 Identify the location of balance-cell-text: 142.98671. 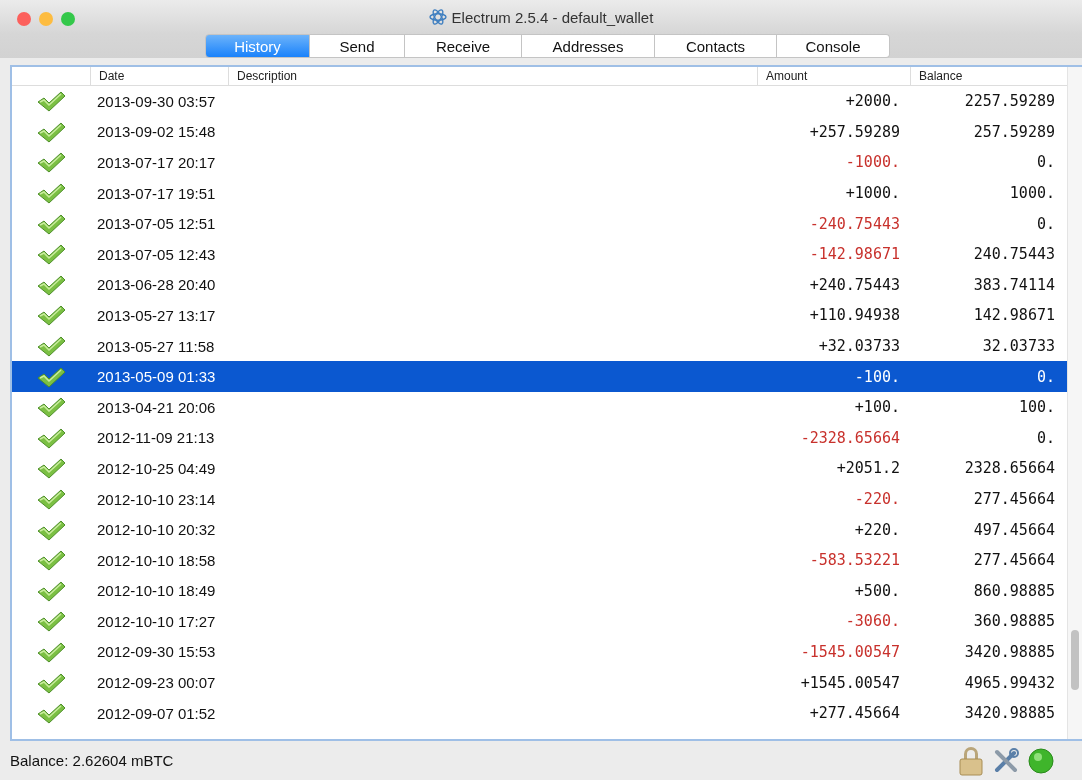
(1014, 315).